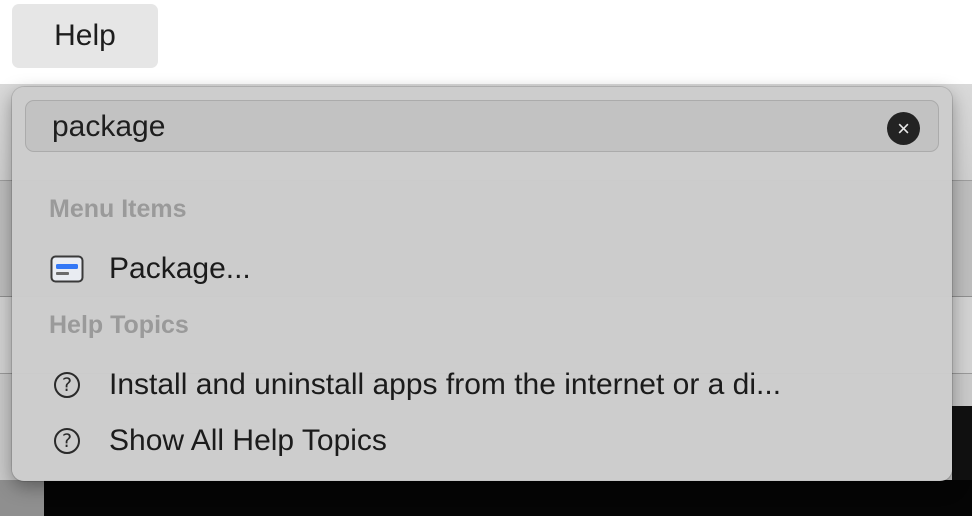  Describe the element at coordinates (489, 441) in the screenshot. I see `help-topic-show-all: ? Show All Help Topics` at that location.